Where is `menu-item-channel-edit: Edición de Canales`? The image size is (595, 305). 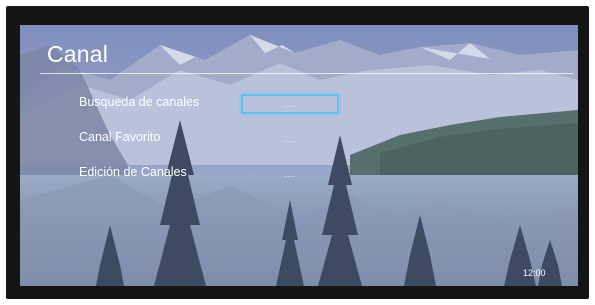
menu-item-channel-edit: Edición de Canales is located at coordinates (133, 172).